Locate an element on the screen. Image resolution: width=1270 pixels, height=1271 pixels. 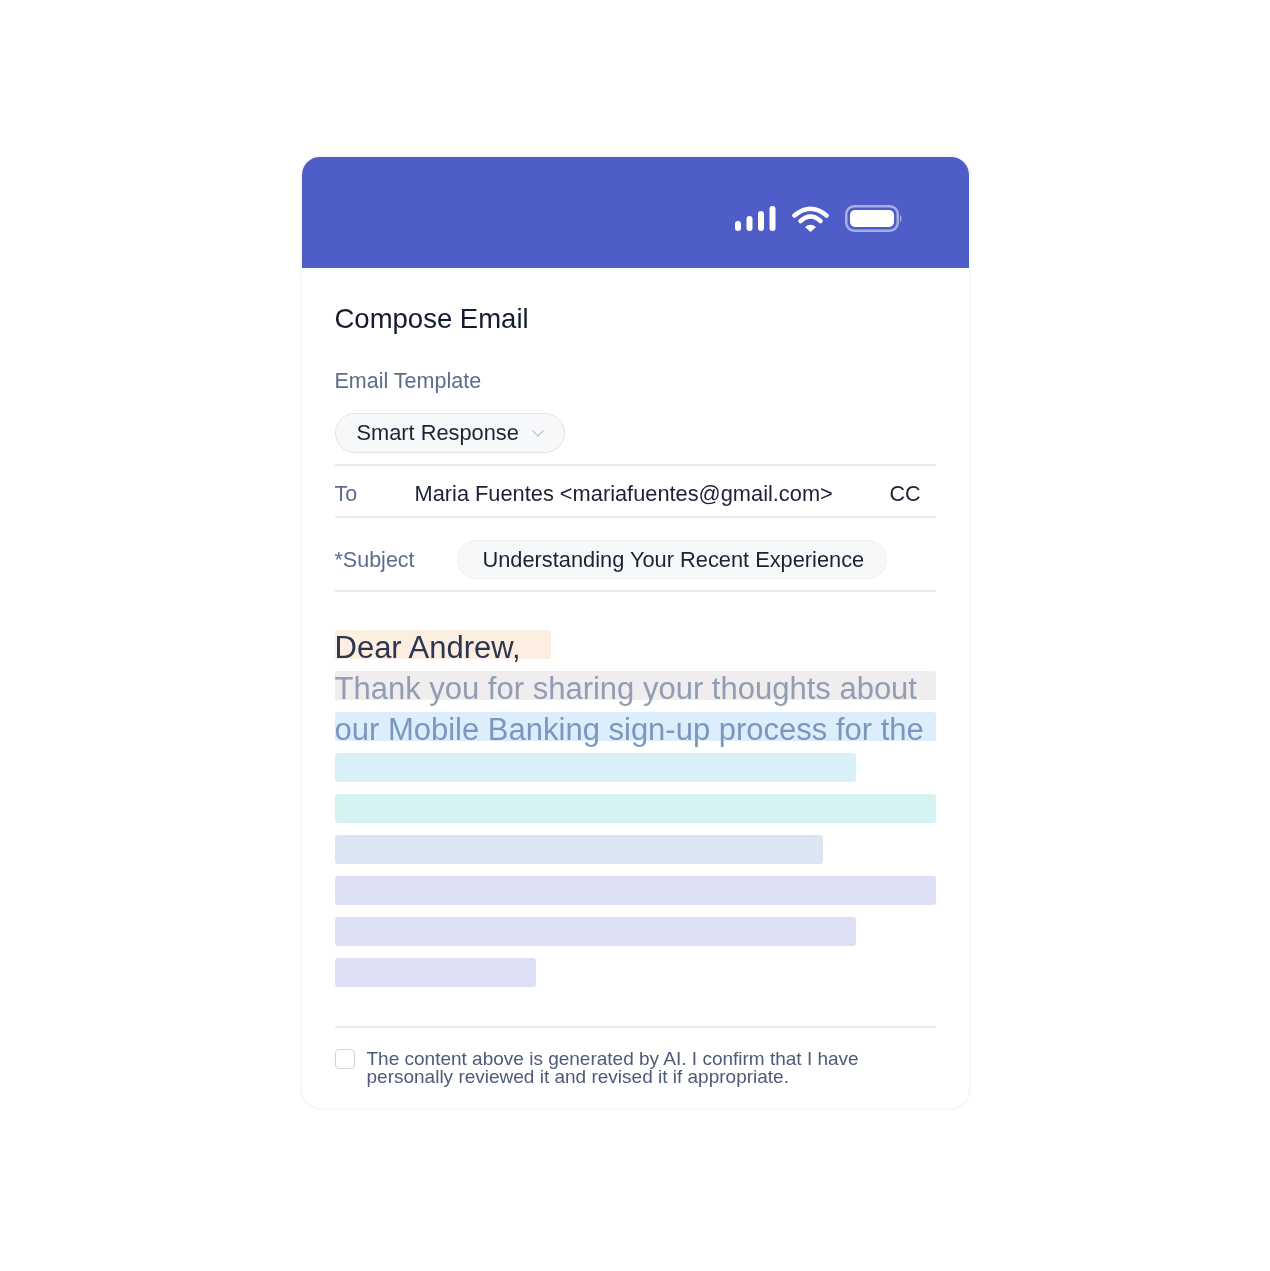
wifi-icon is located at coordinates (810, 218).